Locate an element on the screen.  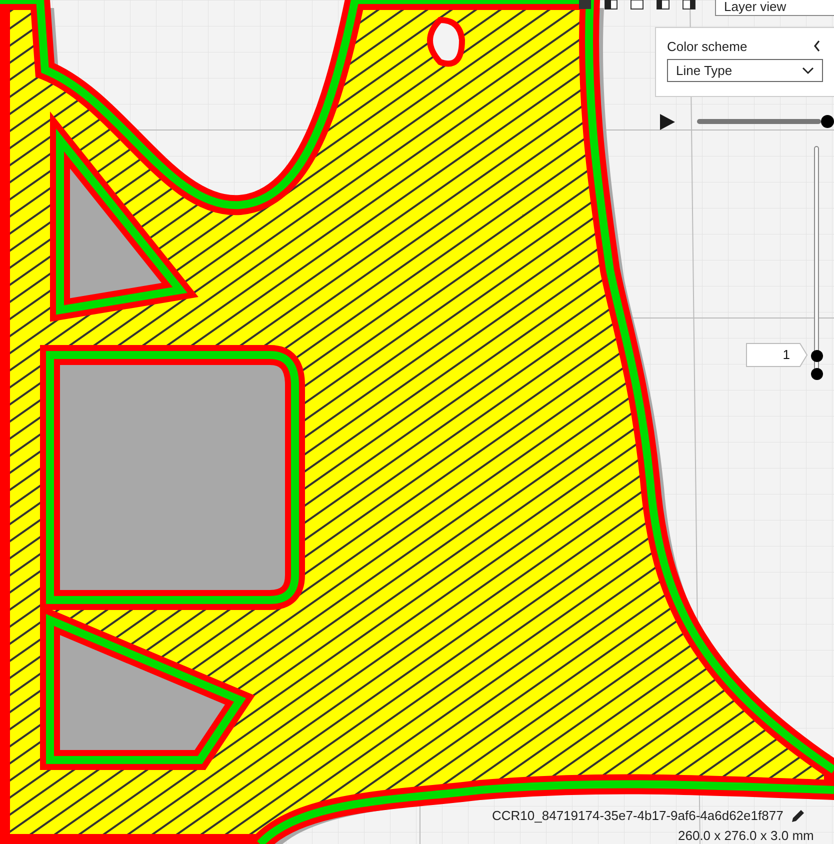
collapse-chevron-icon is located at coordinates (817, 46).